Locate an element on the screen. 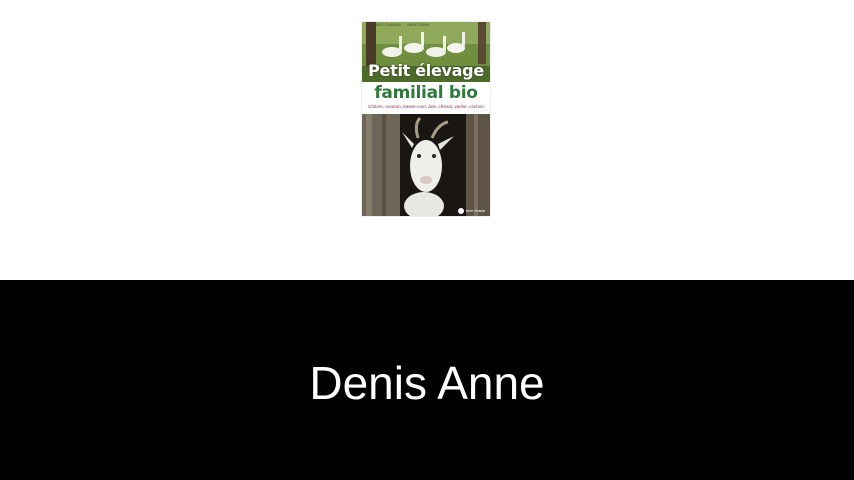 This screenshot has width=854, height=480. cover-authors-line: CORNELIS D'AVENY ANNE DENIS is located at coordinates (398, 25).